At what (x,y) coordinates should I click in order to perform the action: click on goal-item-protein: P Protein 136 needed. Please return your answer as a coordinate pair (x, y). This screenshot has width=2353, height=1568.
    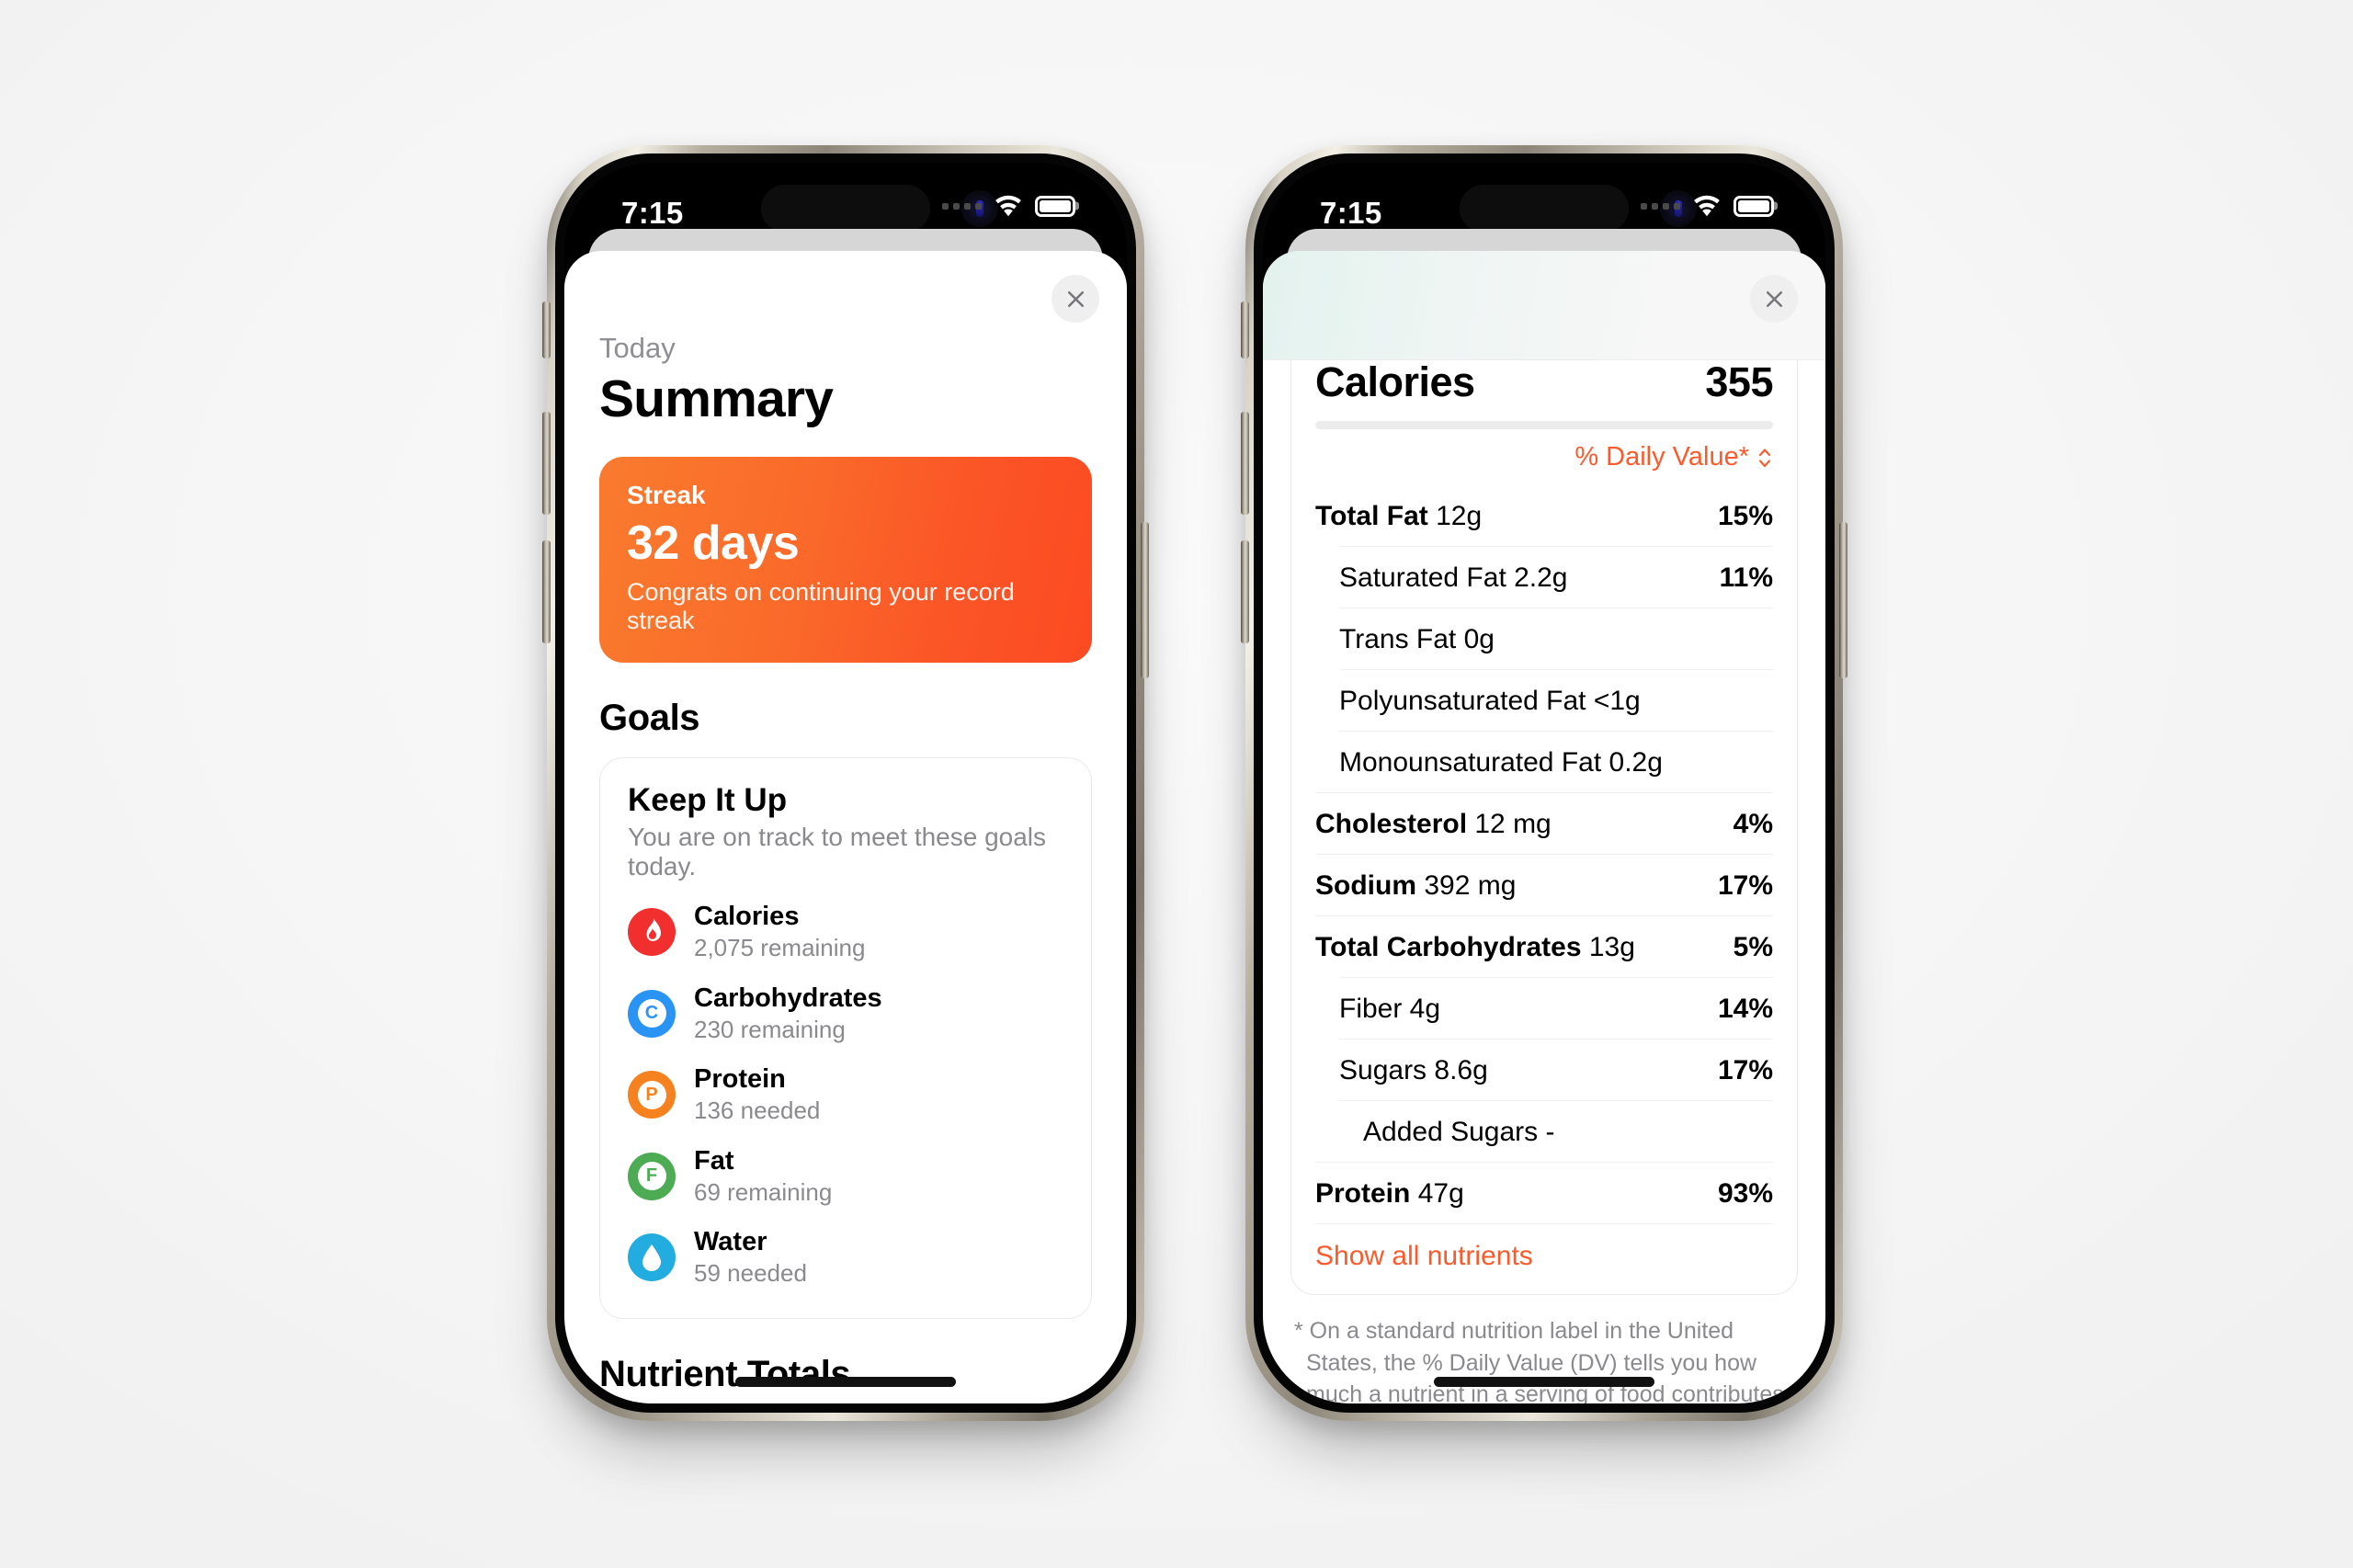
    Looking at the image, I should click on (845, 1095).